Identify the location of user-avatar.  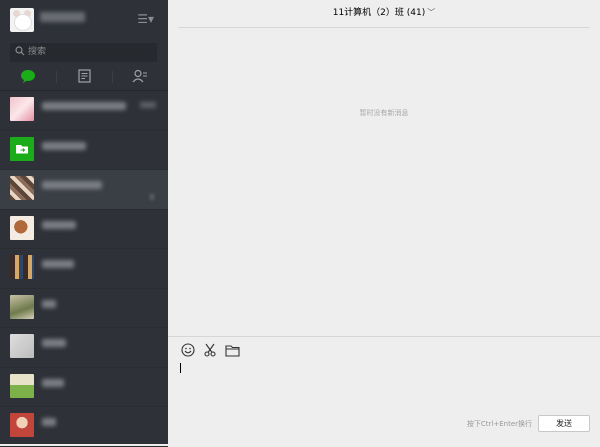
(22, 20).